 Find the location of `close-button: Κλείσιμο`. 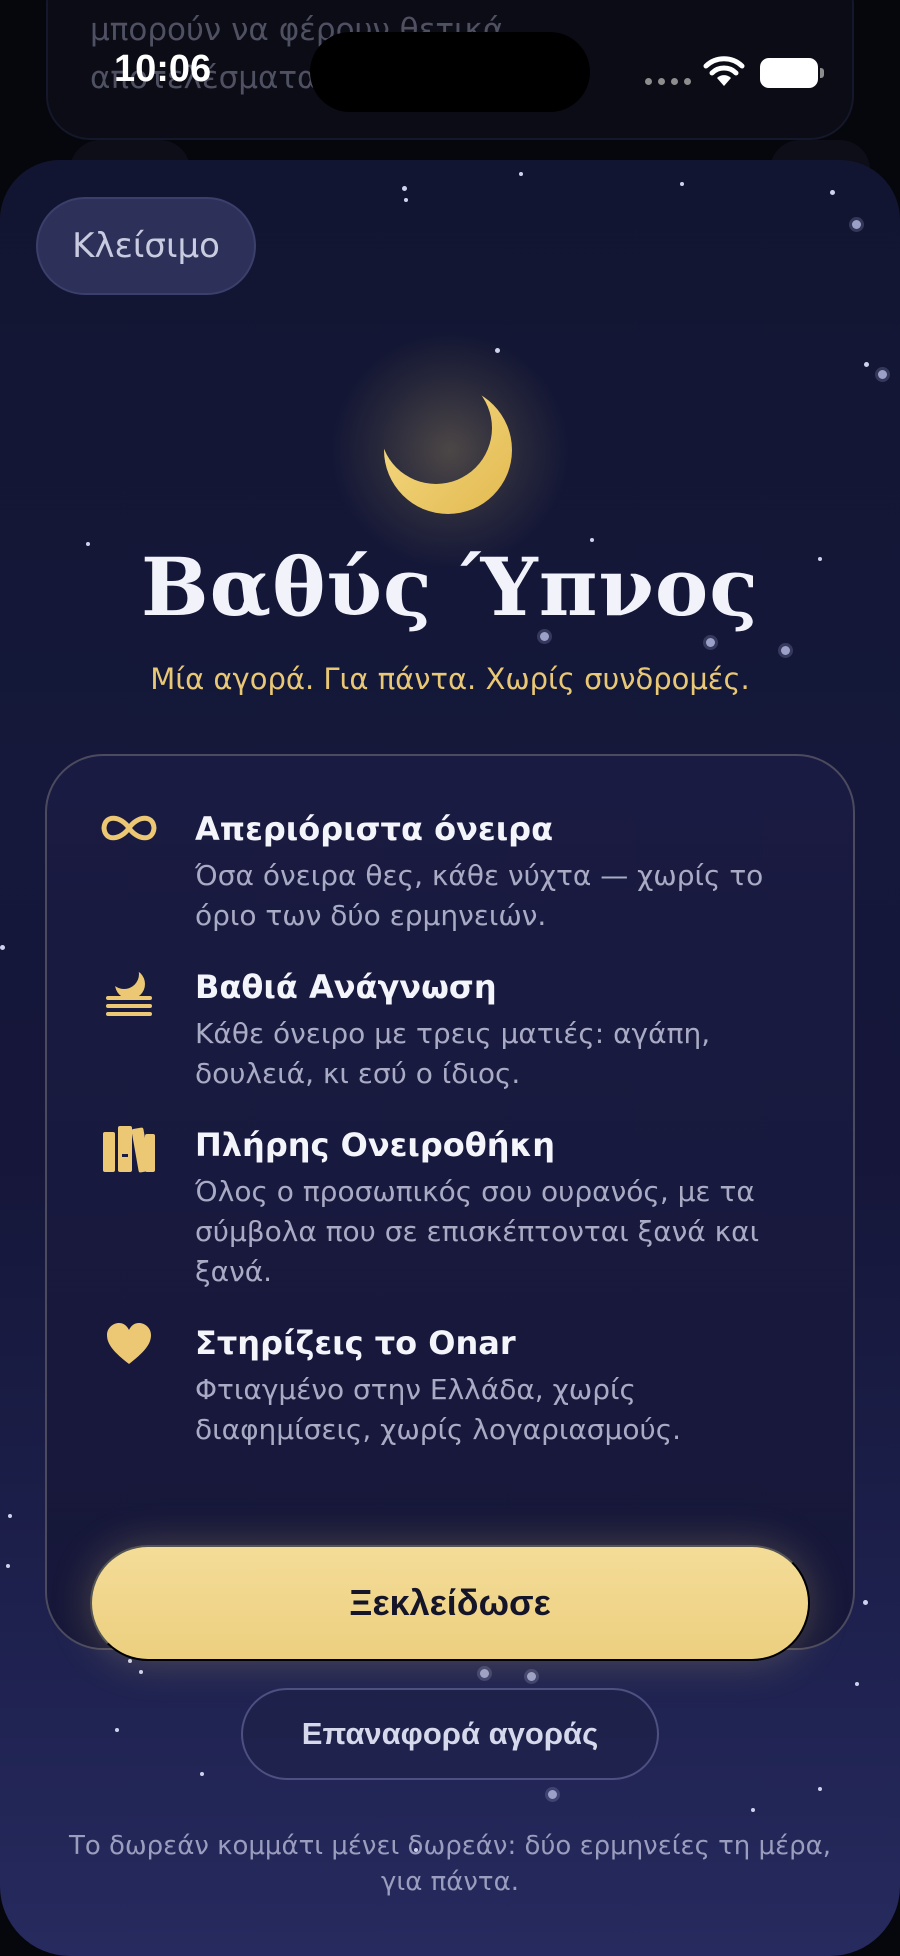

close-button: Κλείσιμο is located at coordinates (146, 246).